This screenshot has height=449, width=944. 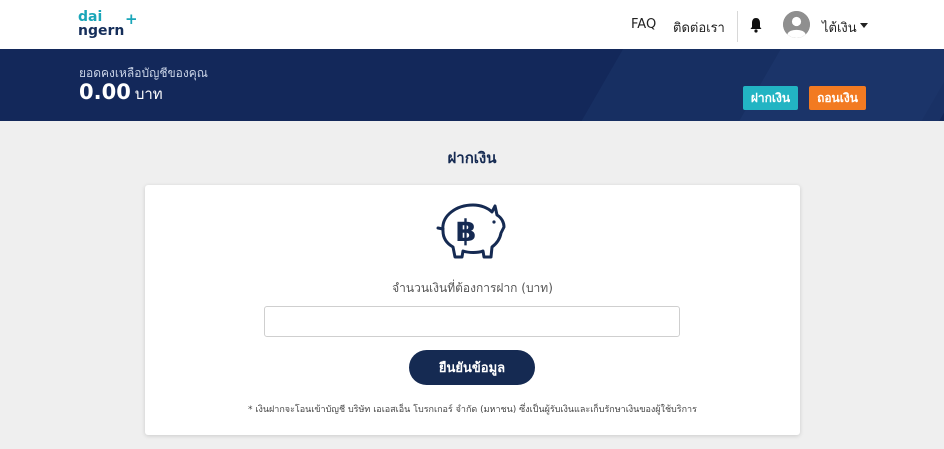 What do you see at coordinates (796, 24) in the screenshot?
I see `user-avatar-icon` at bounding box center [796, 24].